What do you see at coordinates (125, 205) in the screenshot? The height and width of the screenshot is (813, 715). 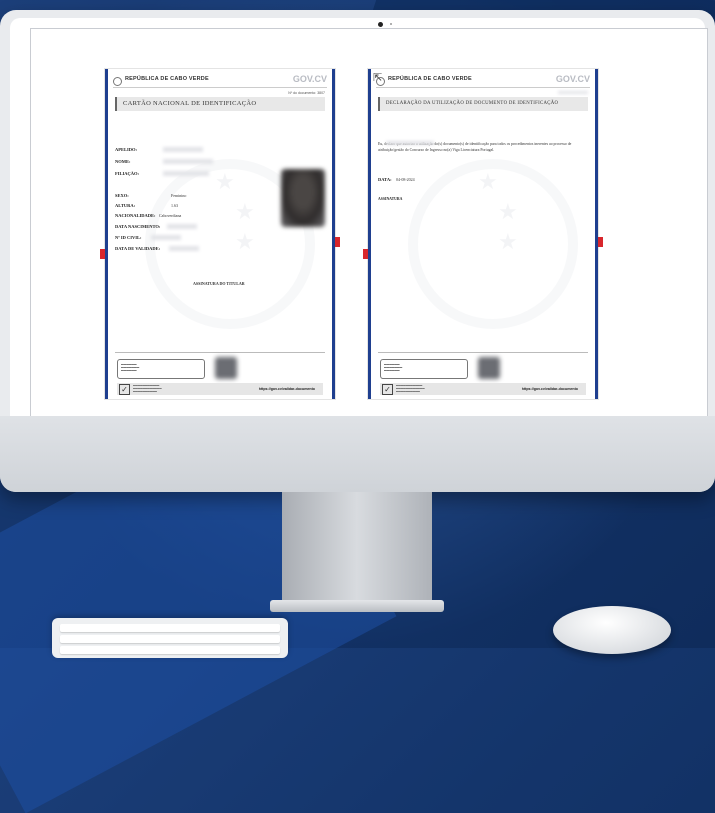 I see `label-altura: ALTURA:` at bounding box center [125, 205].